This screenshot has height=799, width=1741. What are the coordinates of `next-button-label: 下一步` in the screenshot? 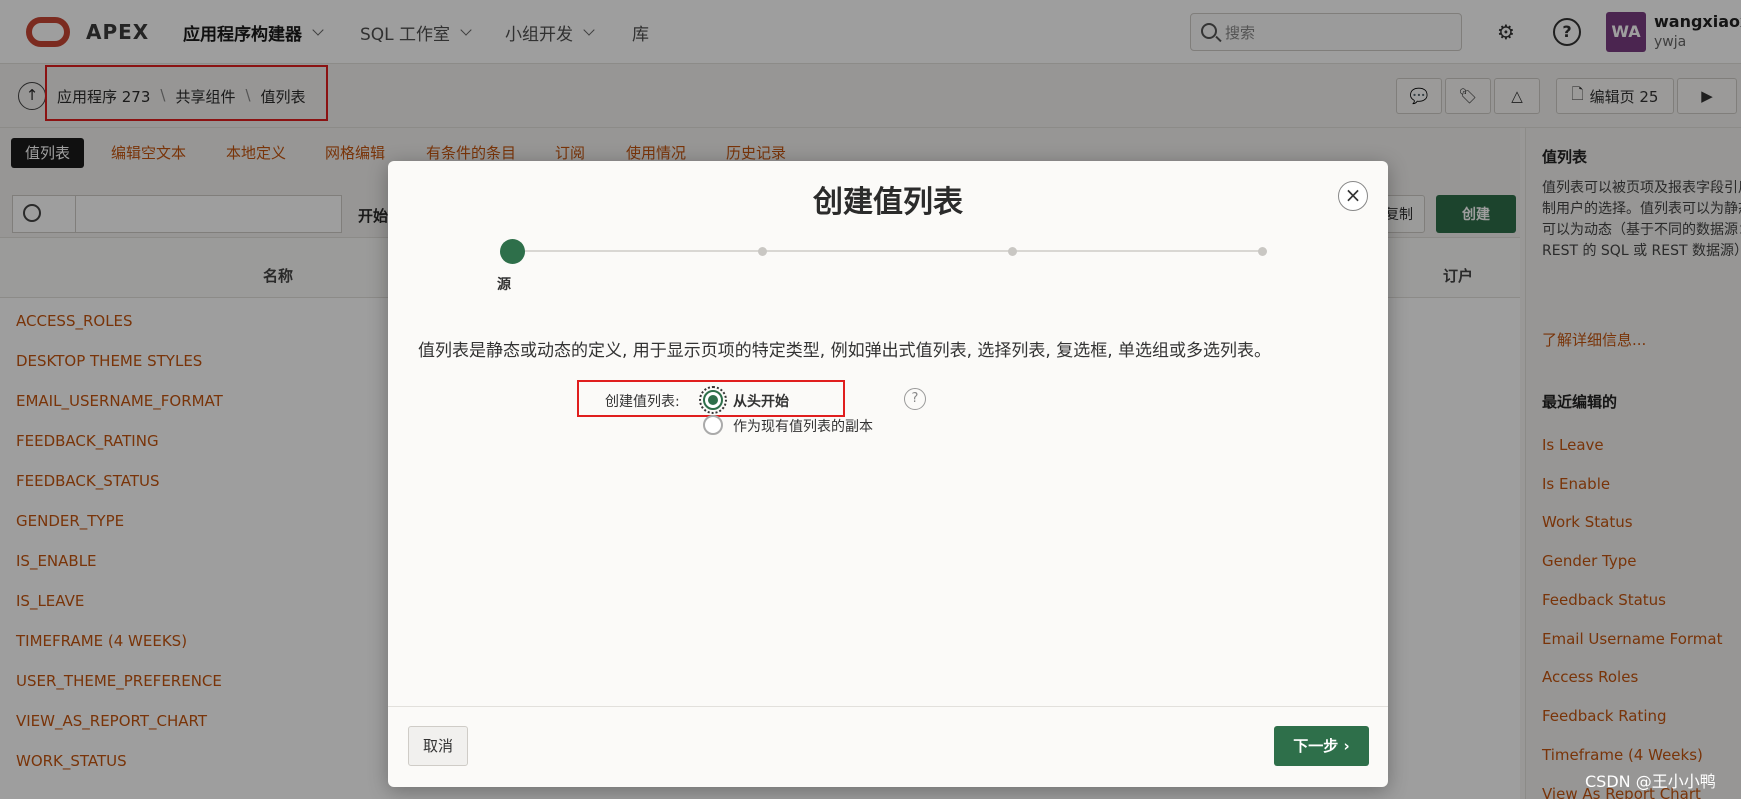 It's located at (1316, 746).